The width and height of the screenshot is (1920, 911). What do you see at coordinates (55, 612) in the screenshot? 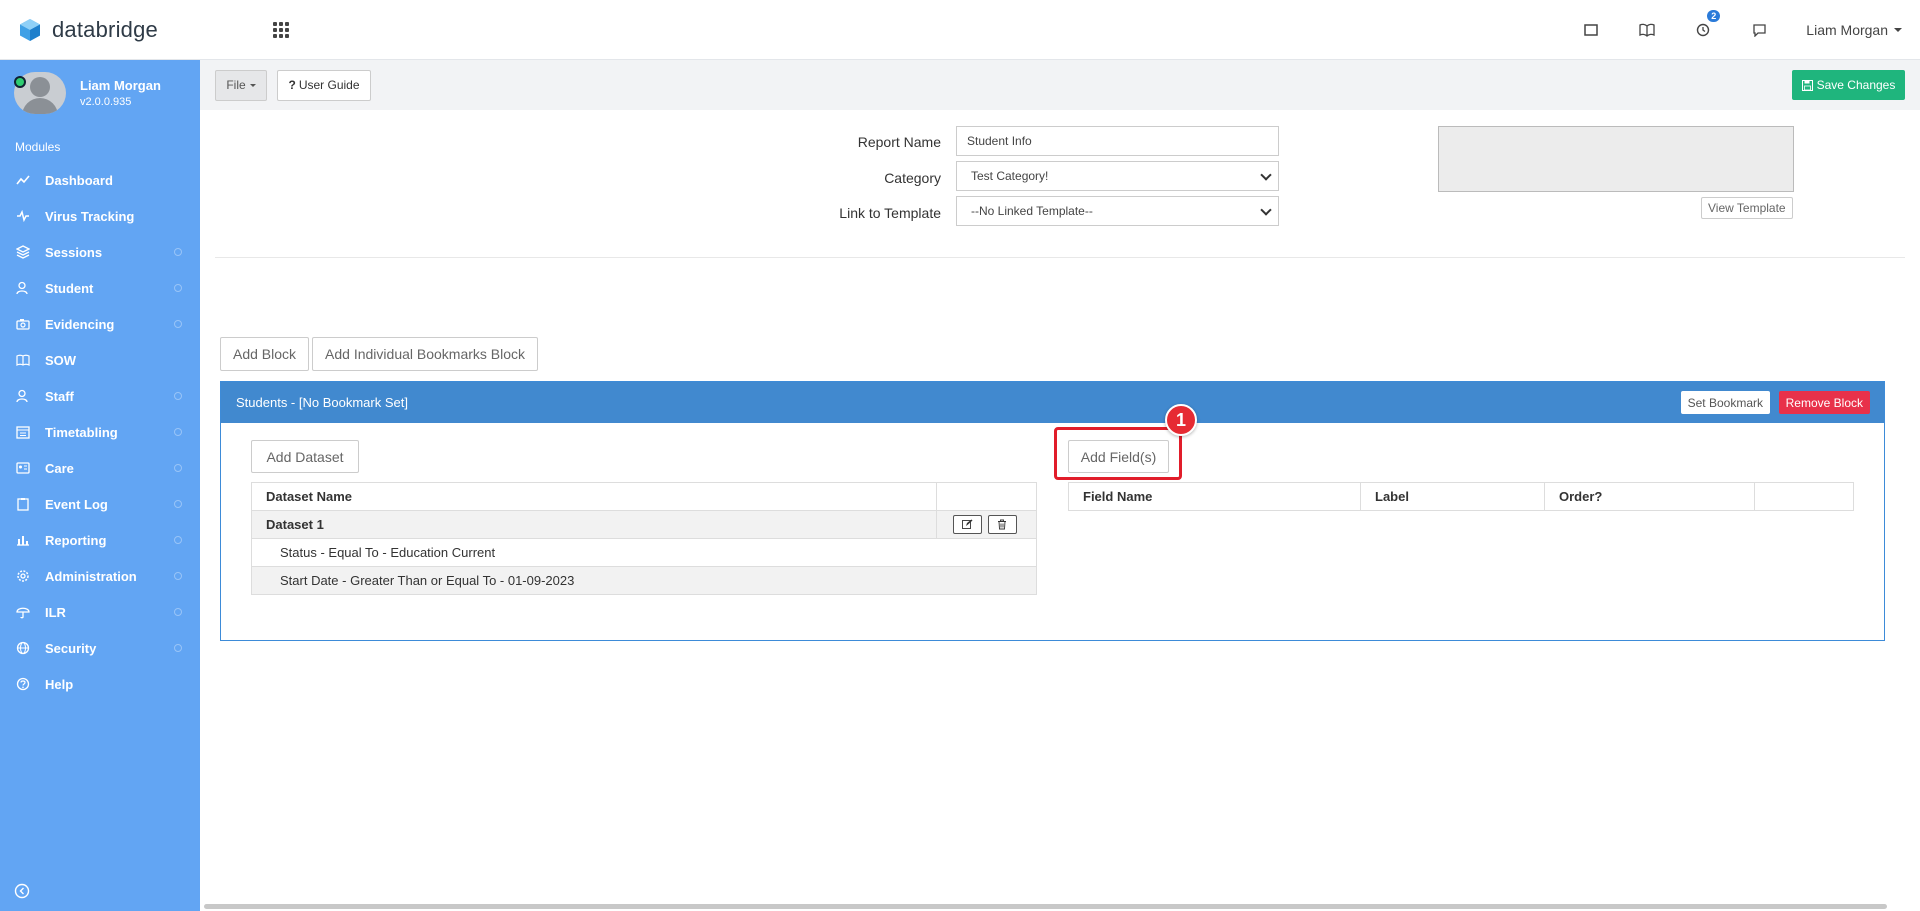
I see `sidebar-item-label: ILR` at bounding box center [55, 612].